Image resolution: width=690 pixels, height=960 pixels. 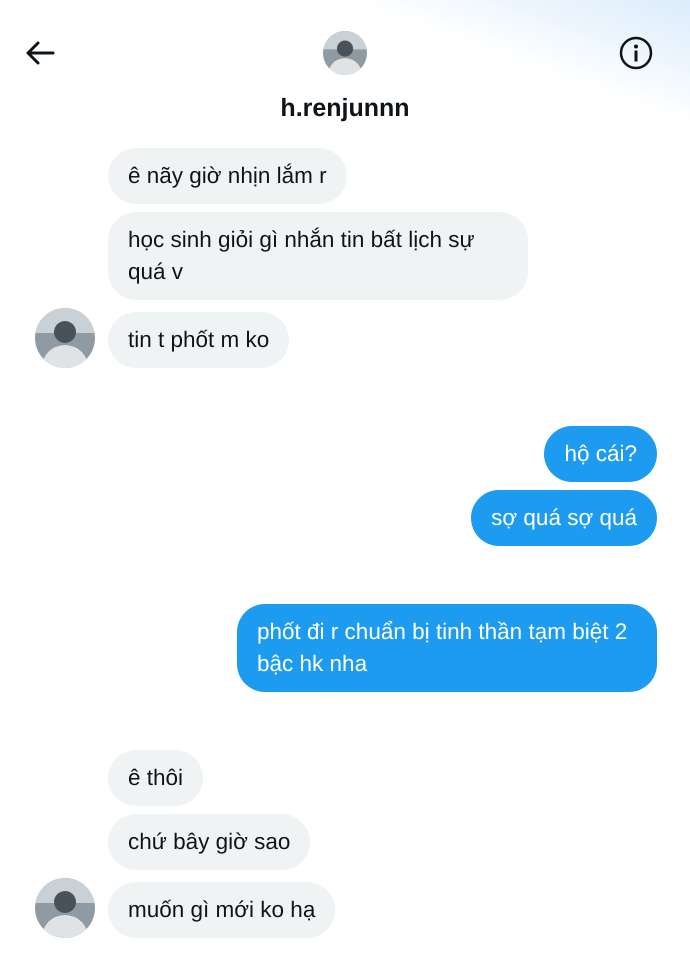 I want to click on back-arrow-icon, so click(x=40, y=53).